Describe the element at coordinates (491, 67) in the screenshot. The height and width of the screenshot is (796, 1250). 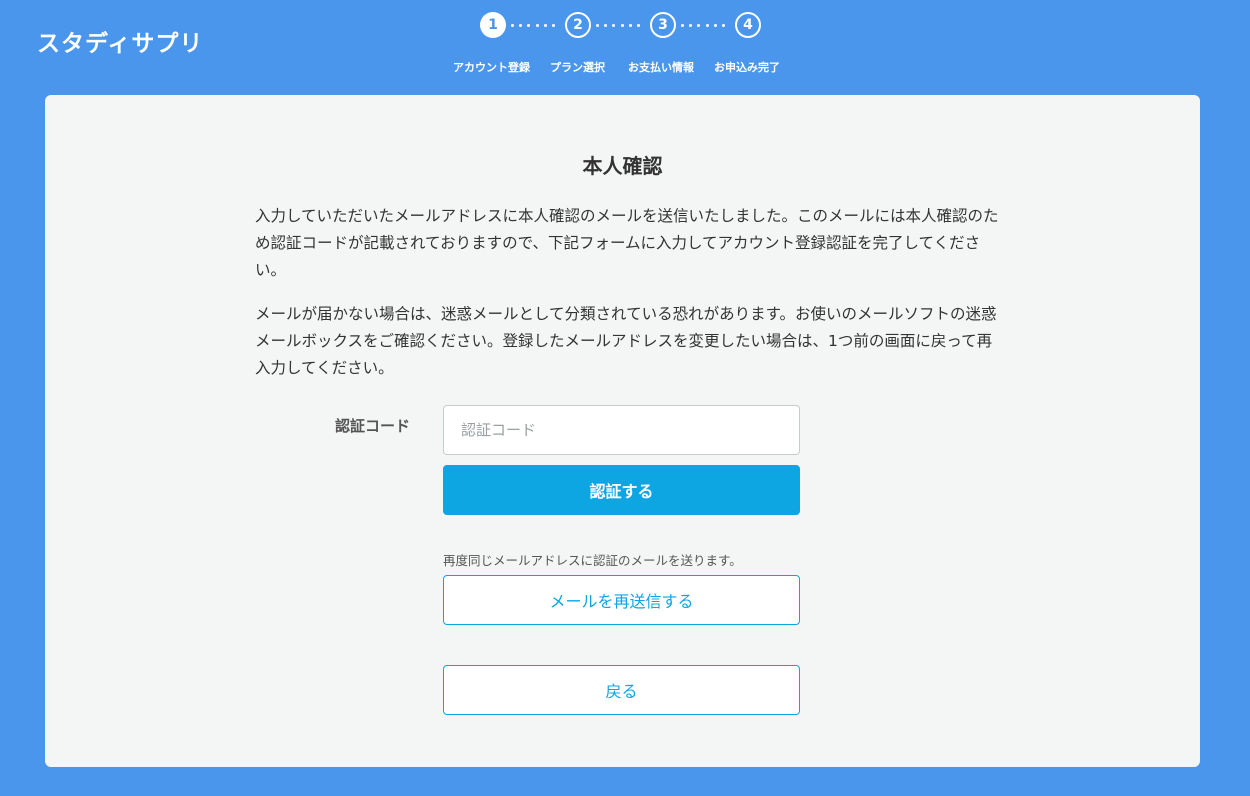
I see `step-1-label: アカウント登録` at that location.